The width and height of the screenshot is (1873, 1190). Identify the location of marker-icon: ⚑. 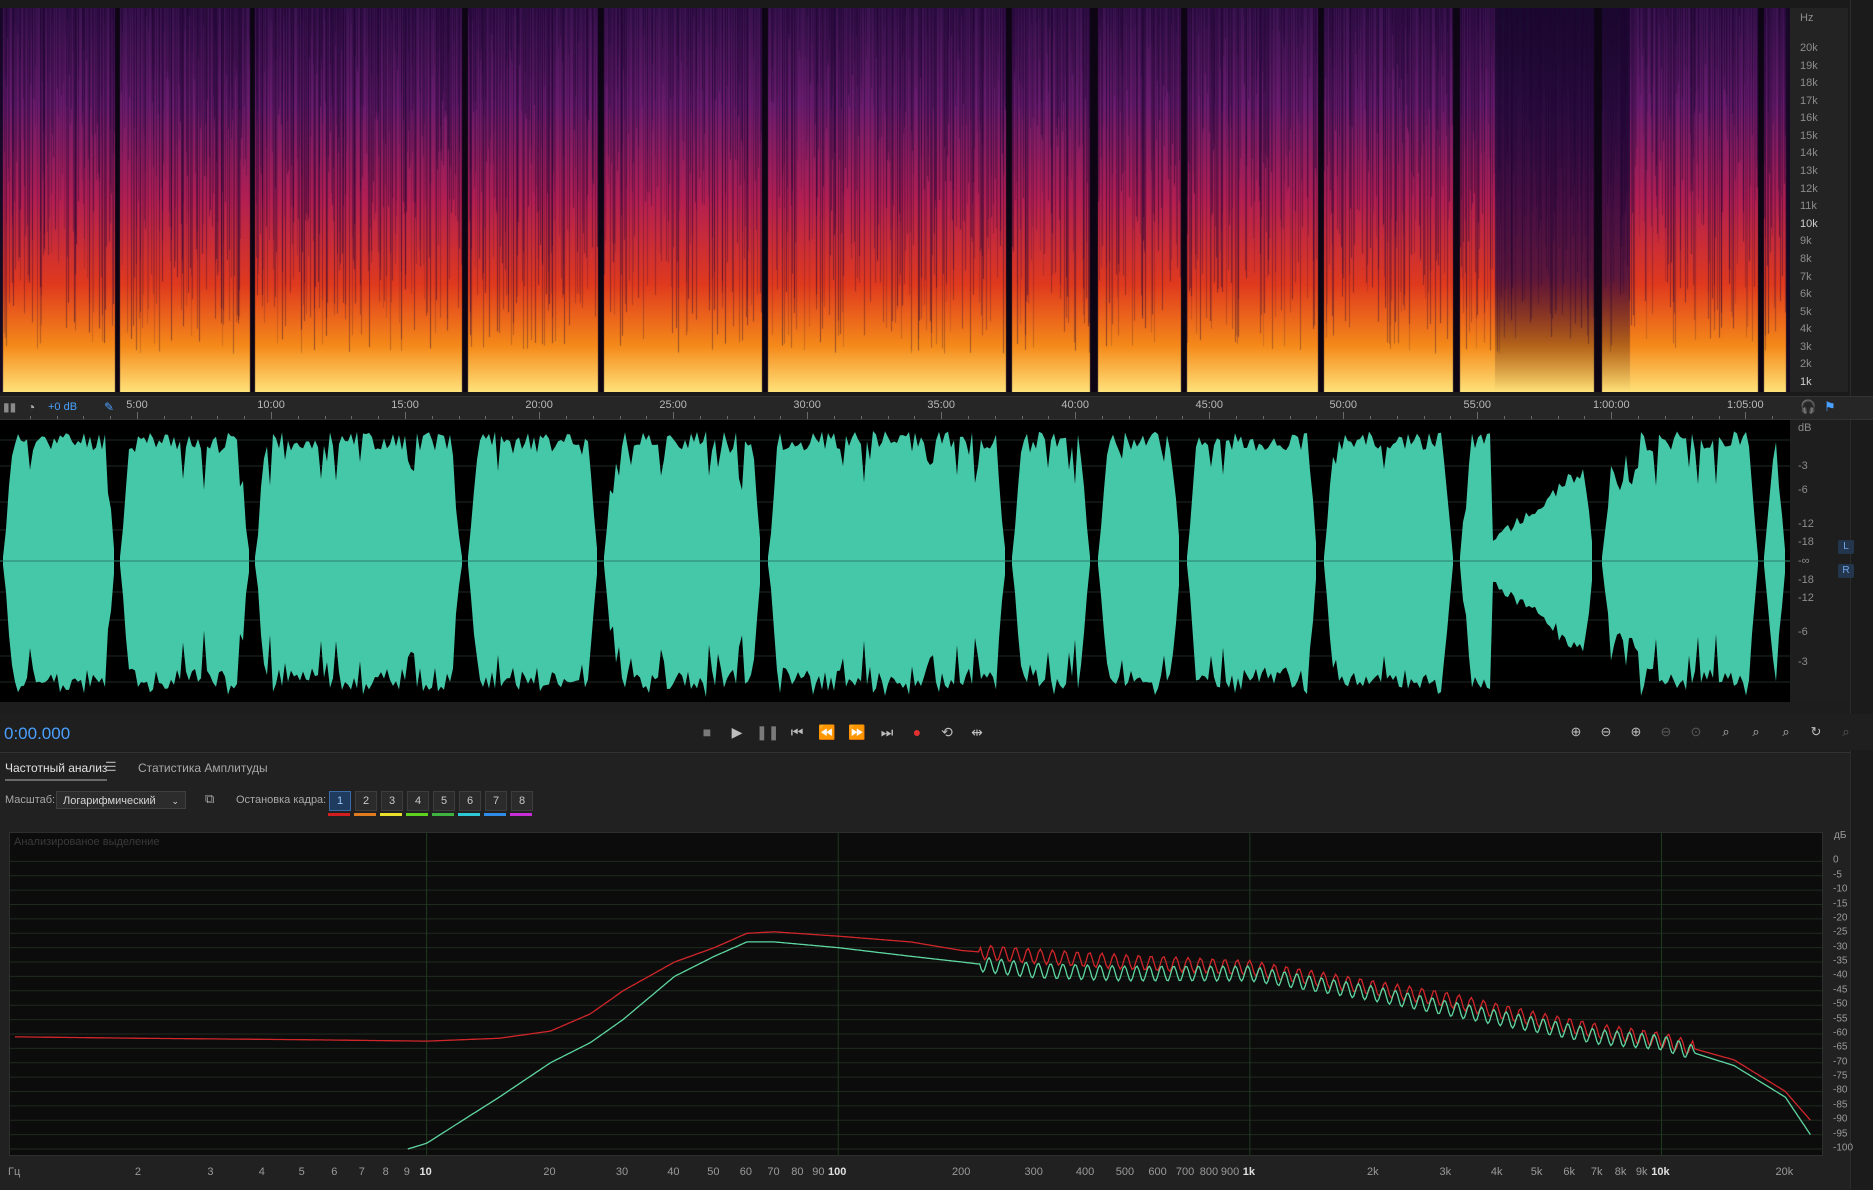
(1830, 407).